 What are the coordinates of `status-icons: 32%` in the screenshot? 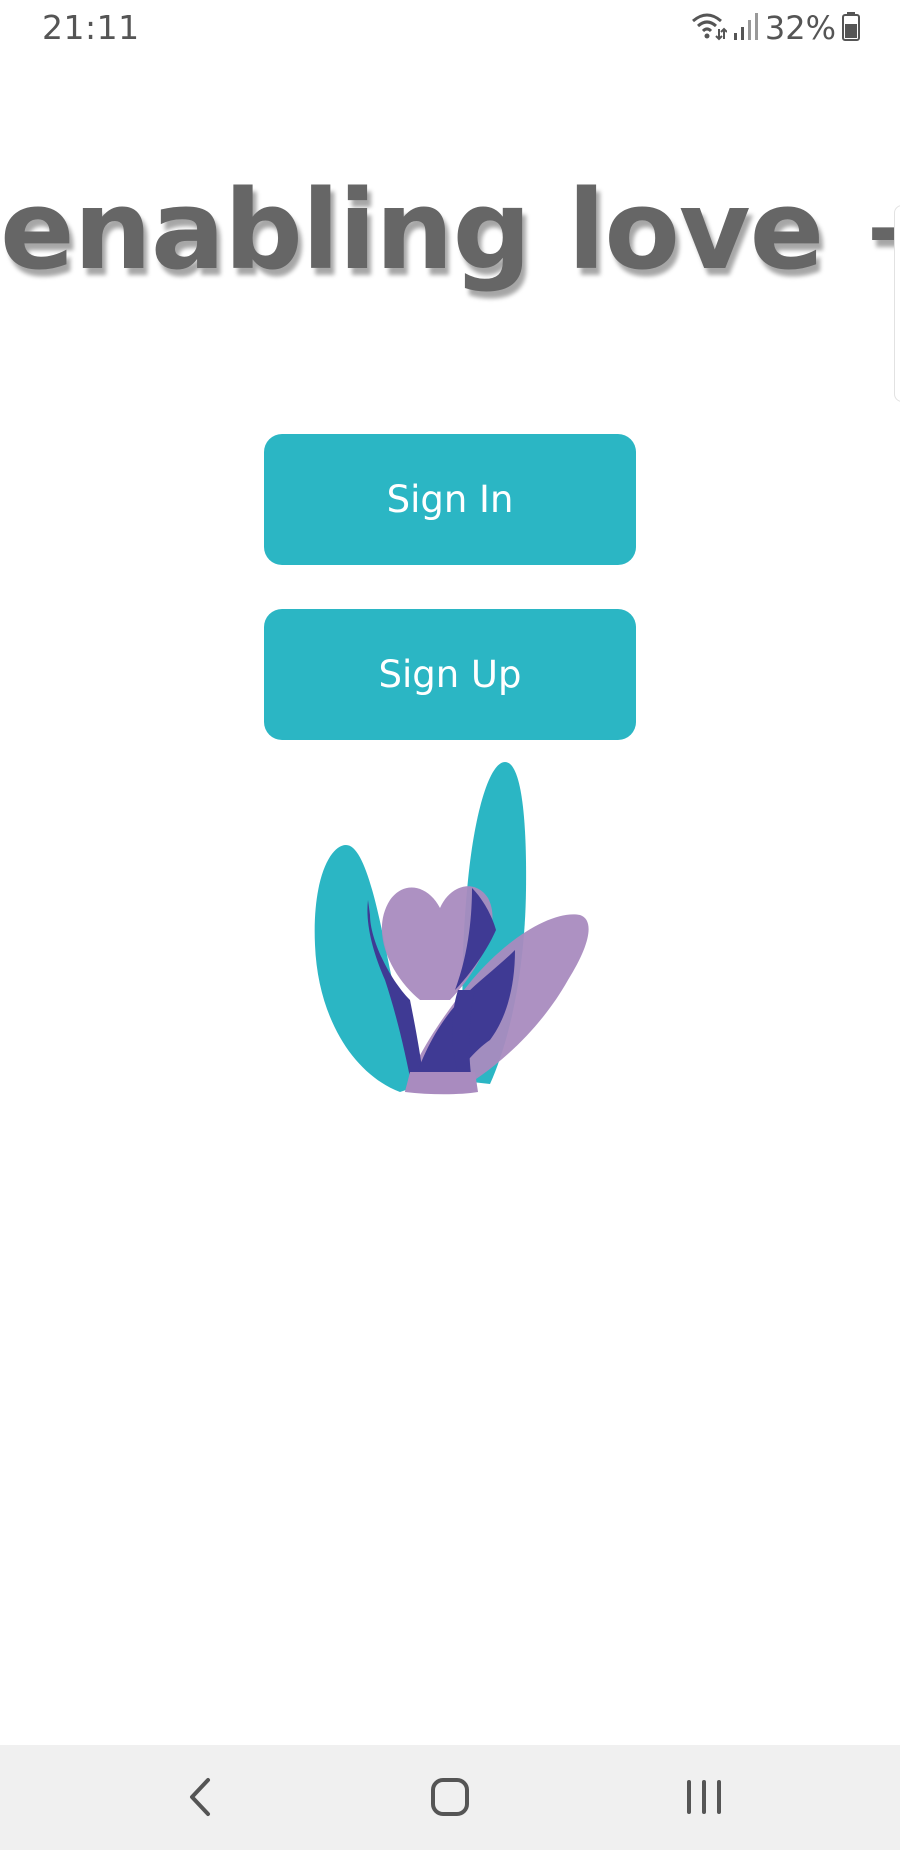 It's located at (775, 28).